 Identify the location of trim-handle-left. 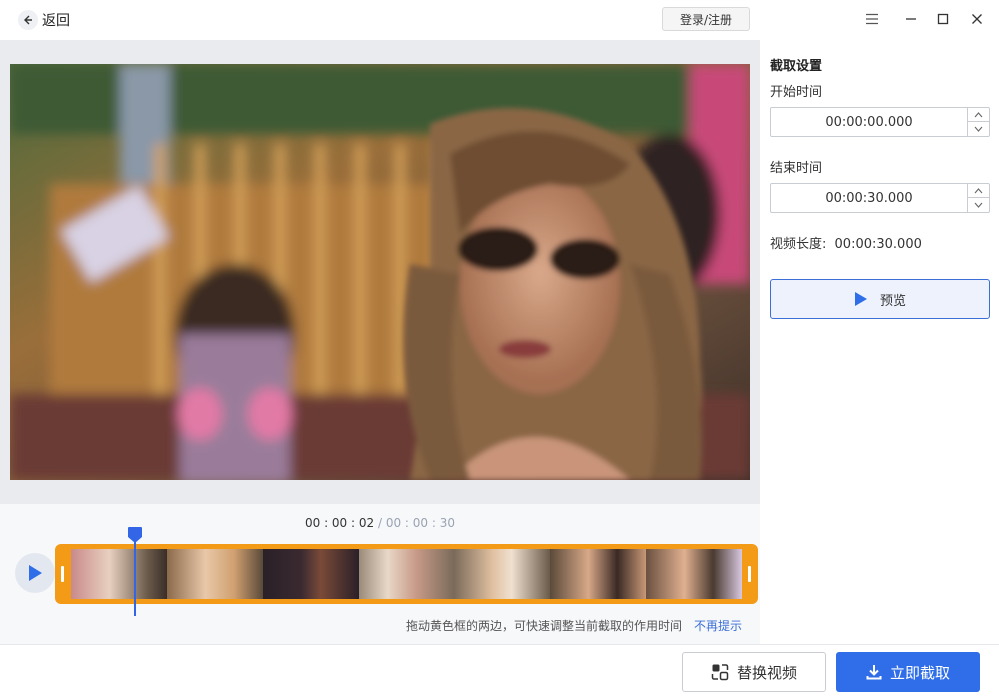
(62, 574).